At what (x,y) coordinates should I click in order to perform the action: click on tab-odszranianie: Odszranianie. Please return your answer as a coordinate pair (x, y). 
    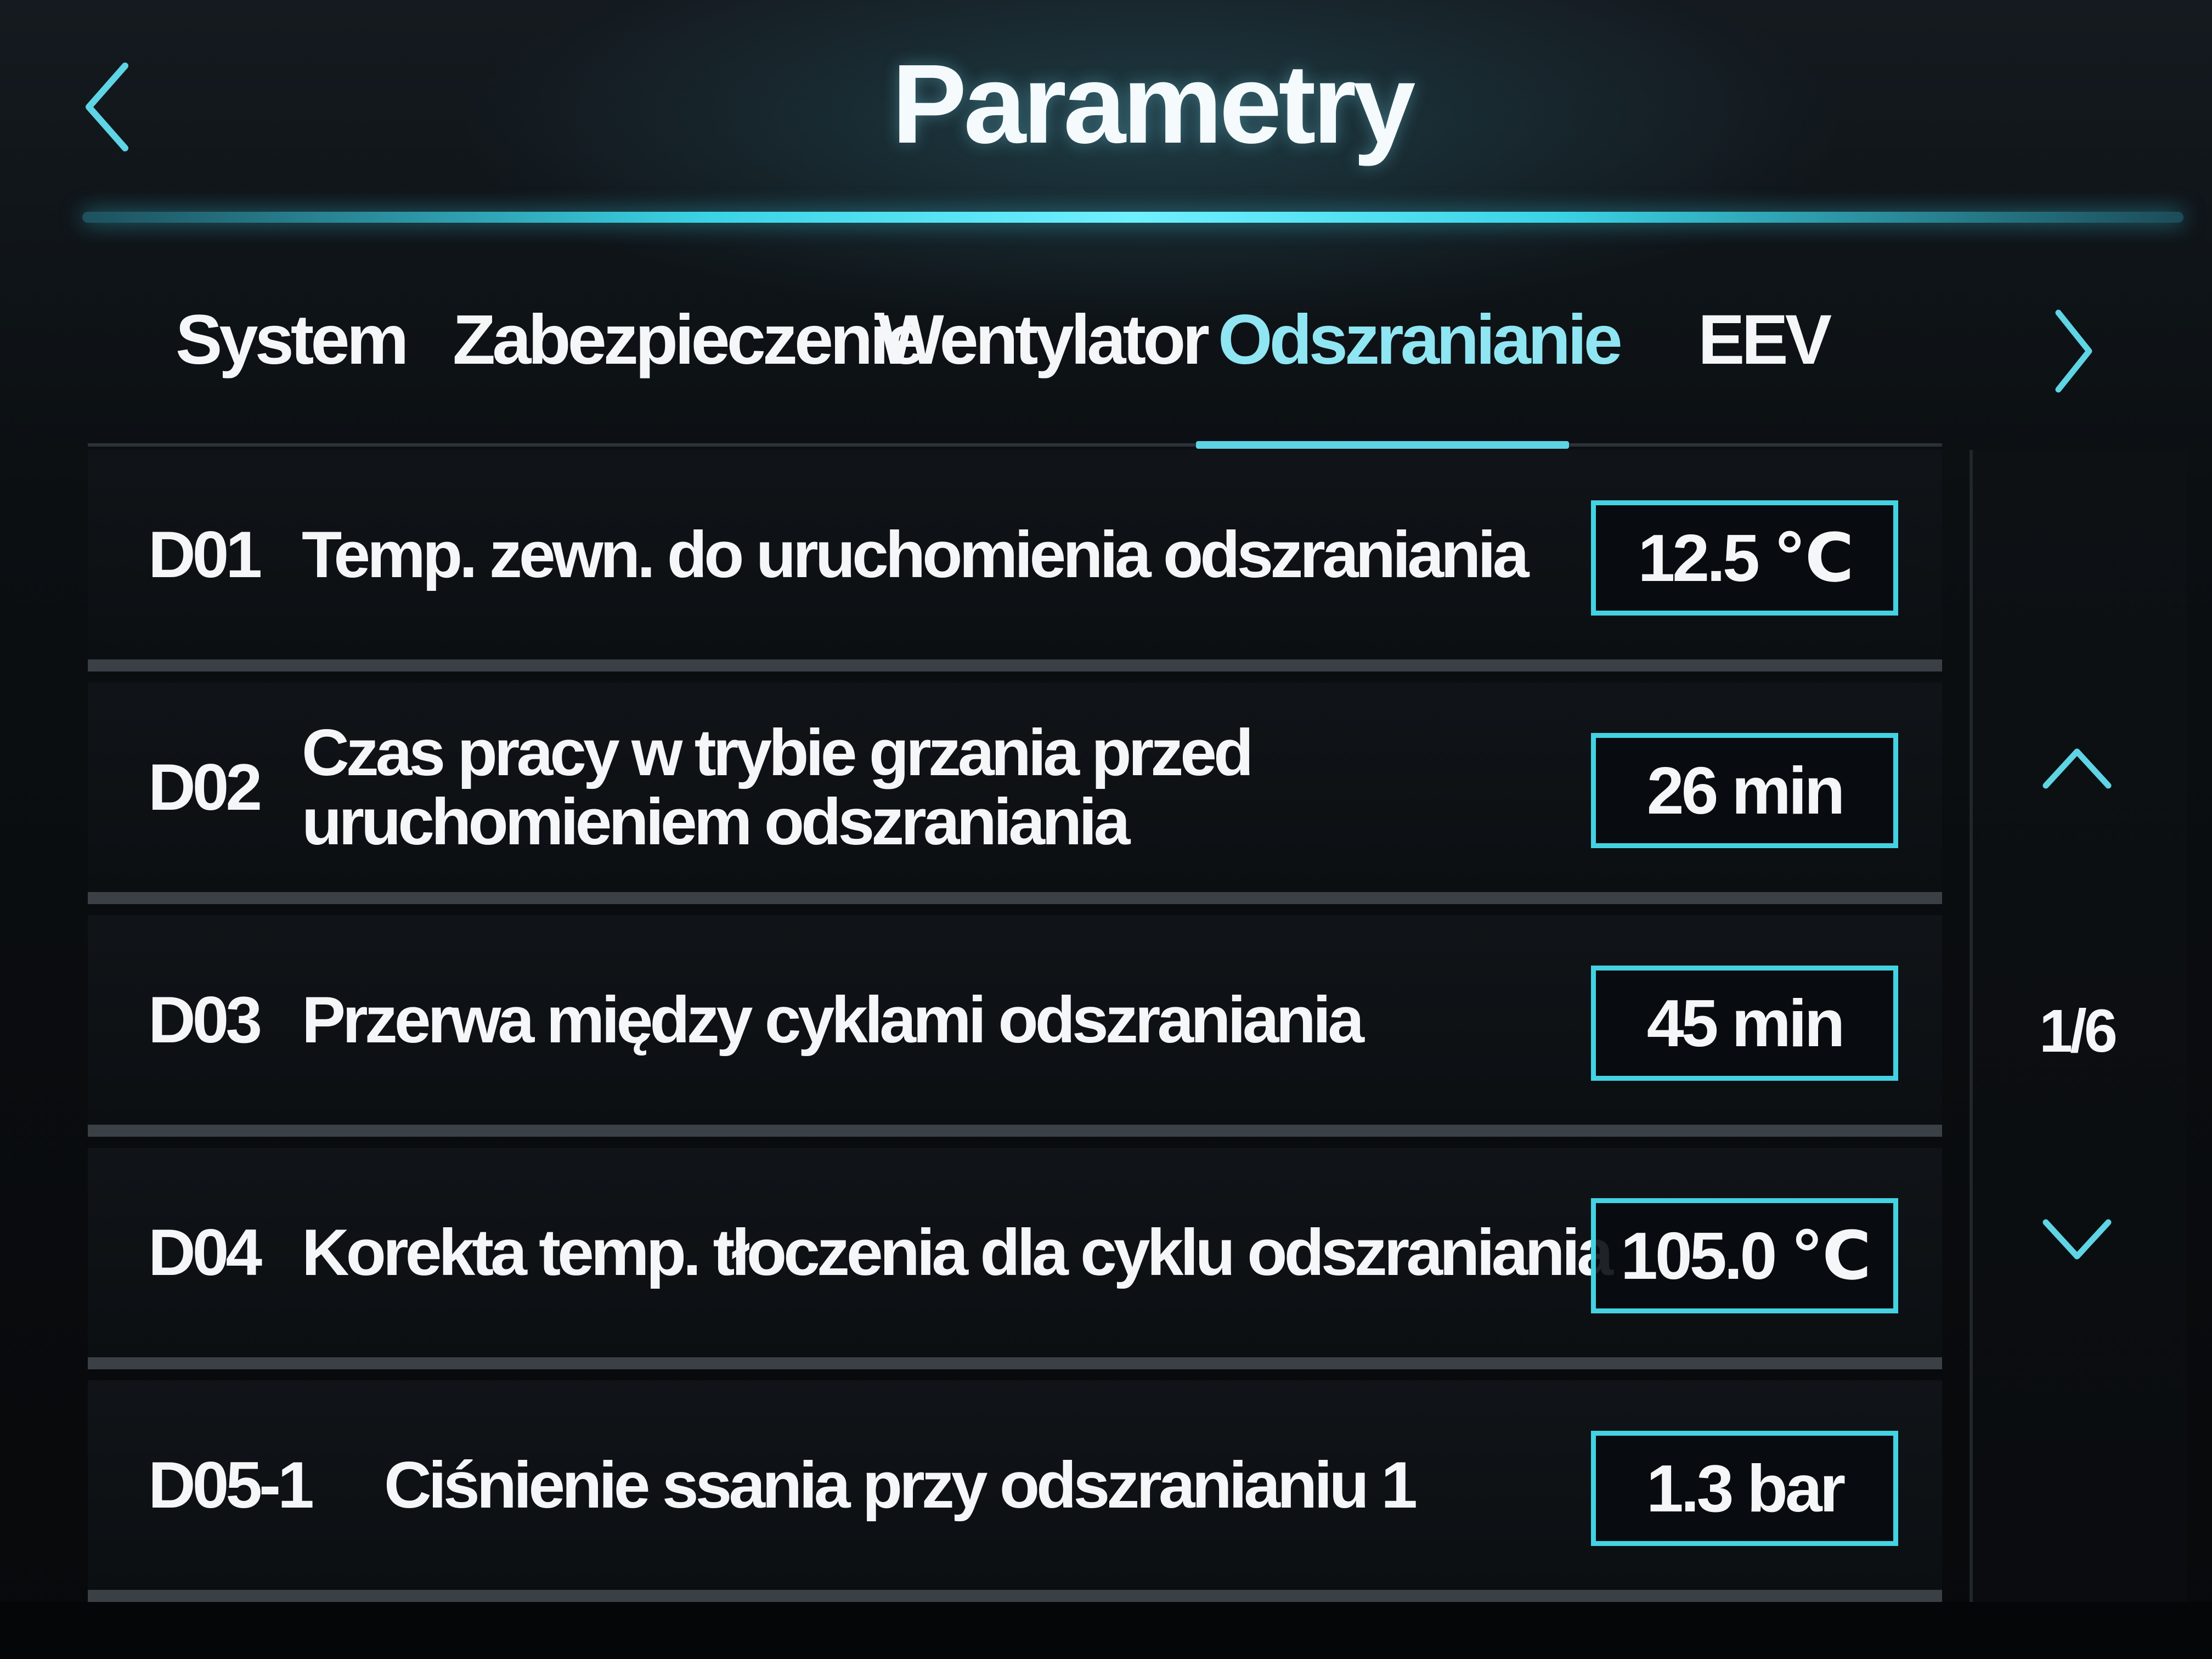
    Looking at the image, I should click on (1420, 340).